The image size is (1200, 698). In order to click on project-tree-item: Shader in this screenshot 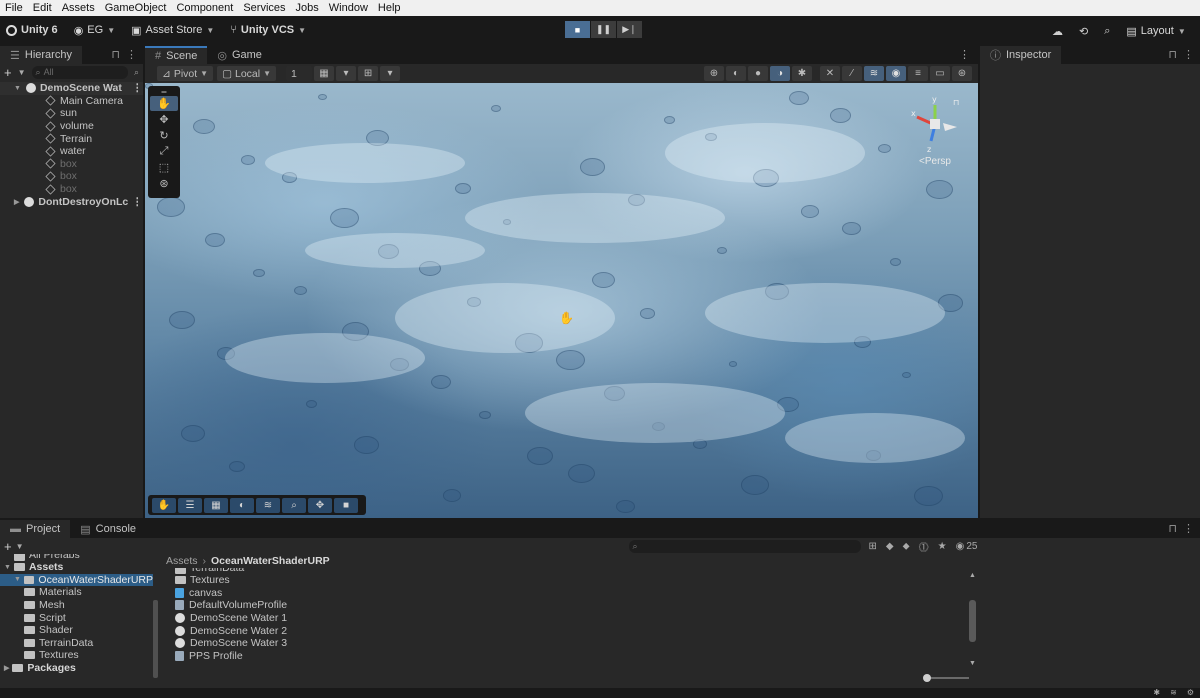, I will do `click(76, 630)`.